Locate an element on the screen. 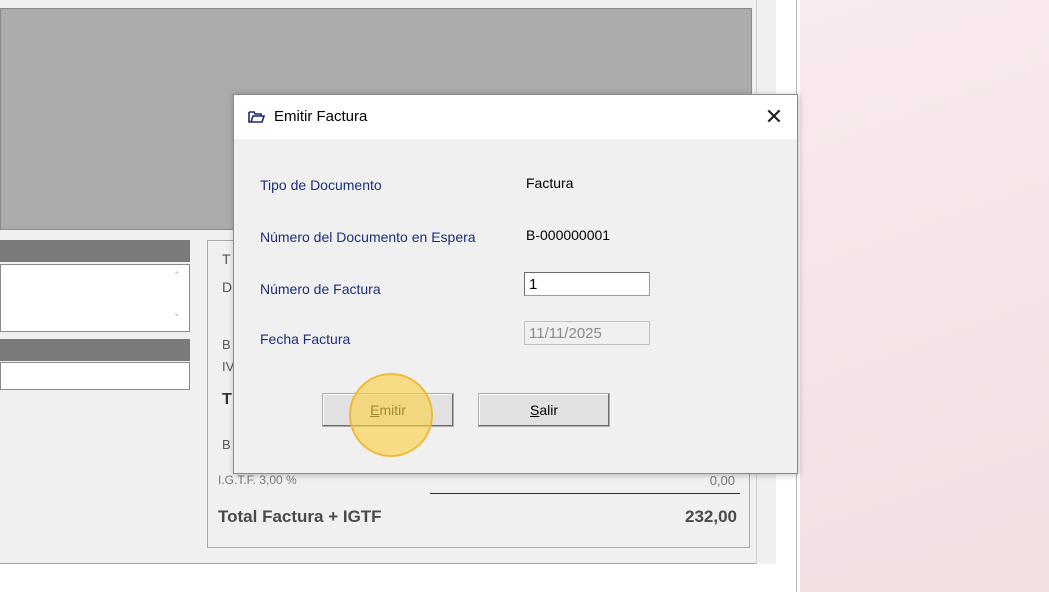 This screenshot has width=1049, height=592. summary-fragment: D is located at coordinates (227, 287).